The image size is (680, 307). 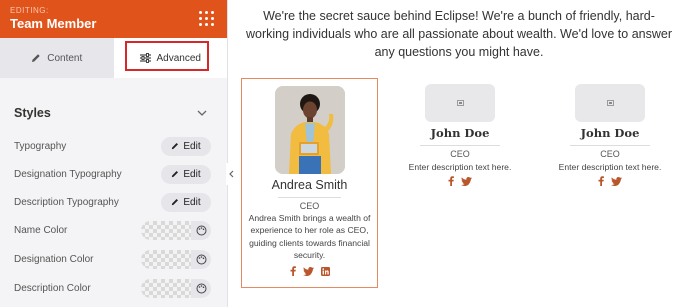 I want to click on row-label: Typography, so click(x=40, y=146).